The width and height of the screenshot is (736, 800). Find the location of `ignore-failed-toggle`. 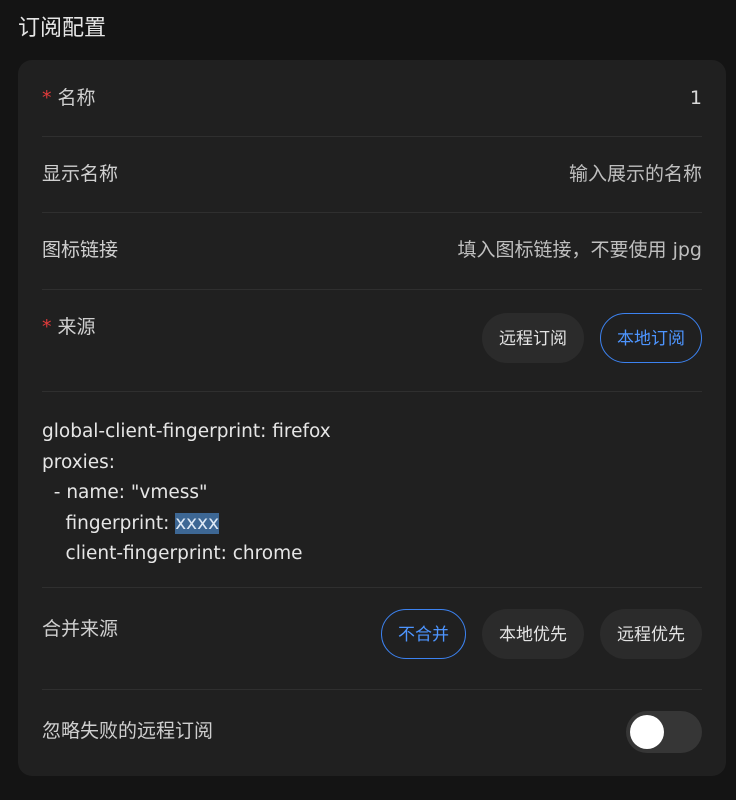

ignore-failed-toggle is located at coordinates (664, 732).